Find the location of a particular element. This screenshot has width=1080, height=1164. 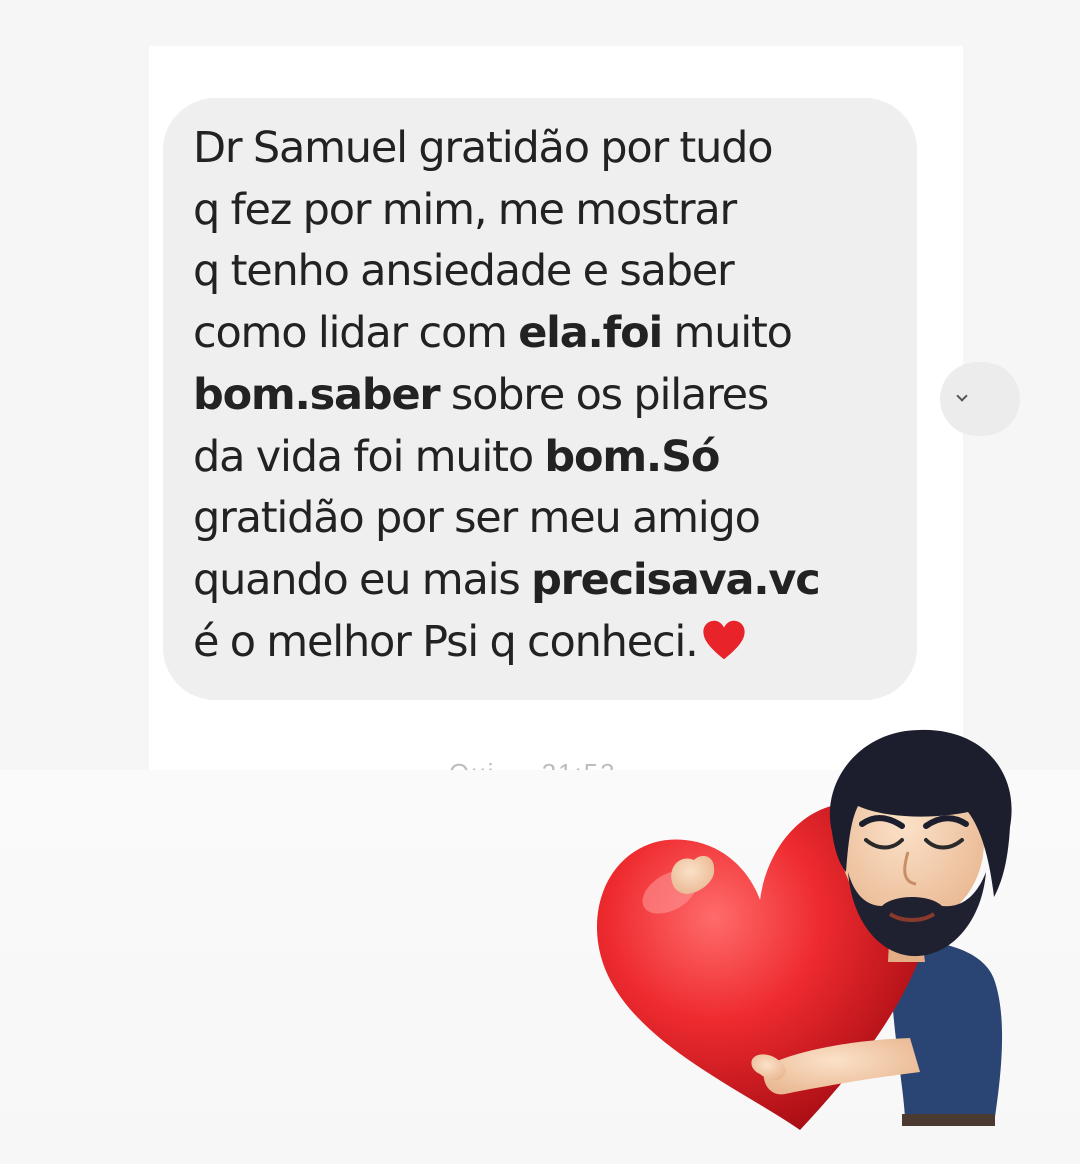

chevron-down-icon is located at coordinates (962, 396).